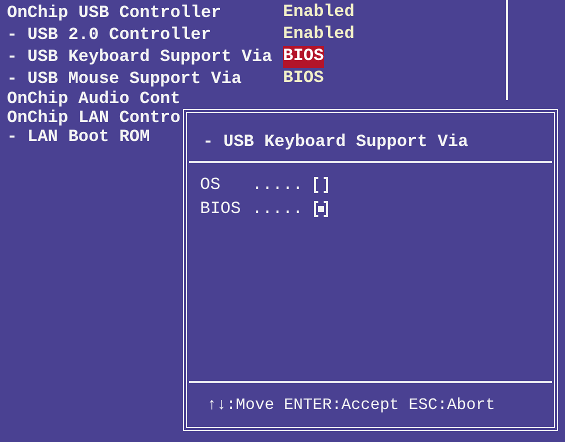  I want to click on setting-label: - USB Keyboard Support Via, so click(145, 57).